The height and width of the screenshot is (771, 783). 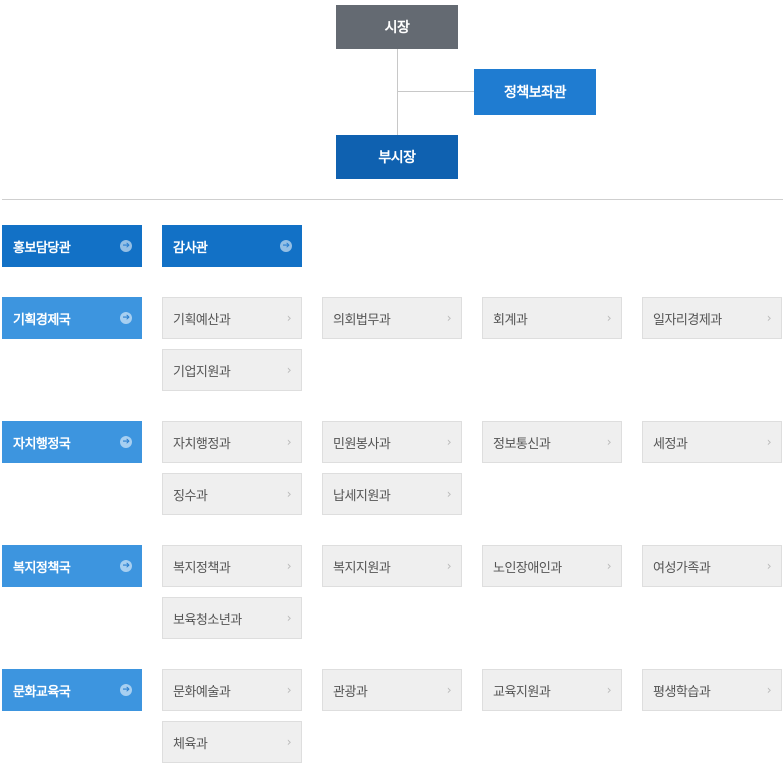 What do you see at coordinates (202, 692) in the screenshot?
I see `department-label: 문화예술과` at bounding box center [202, 692].